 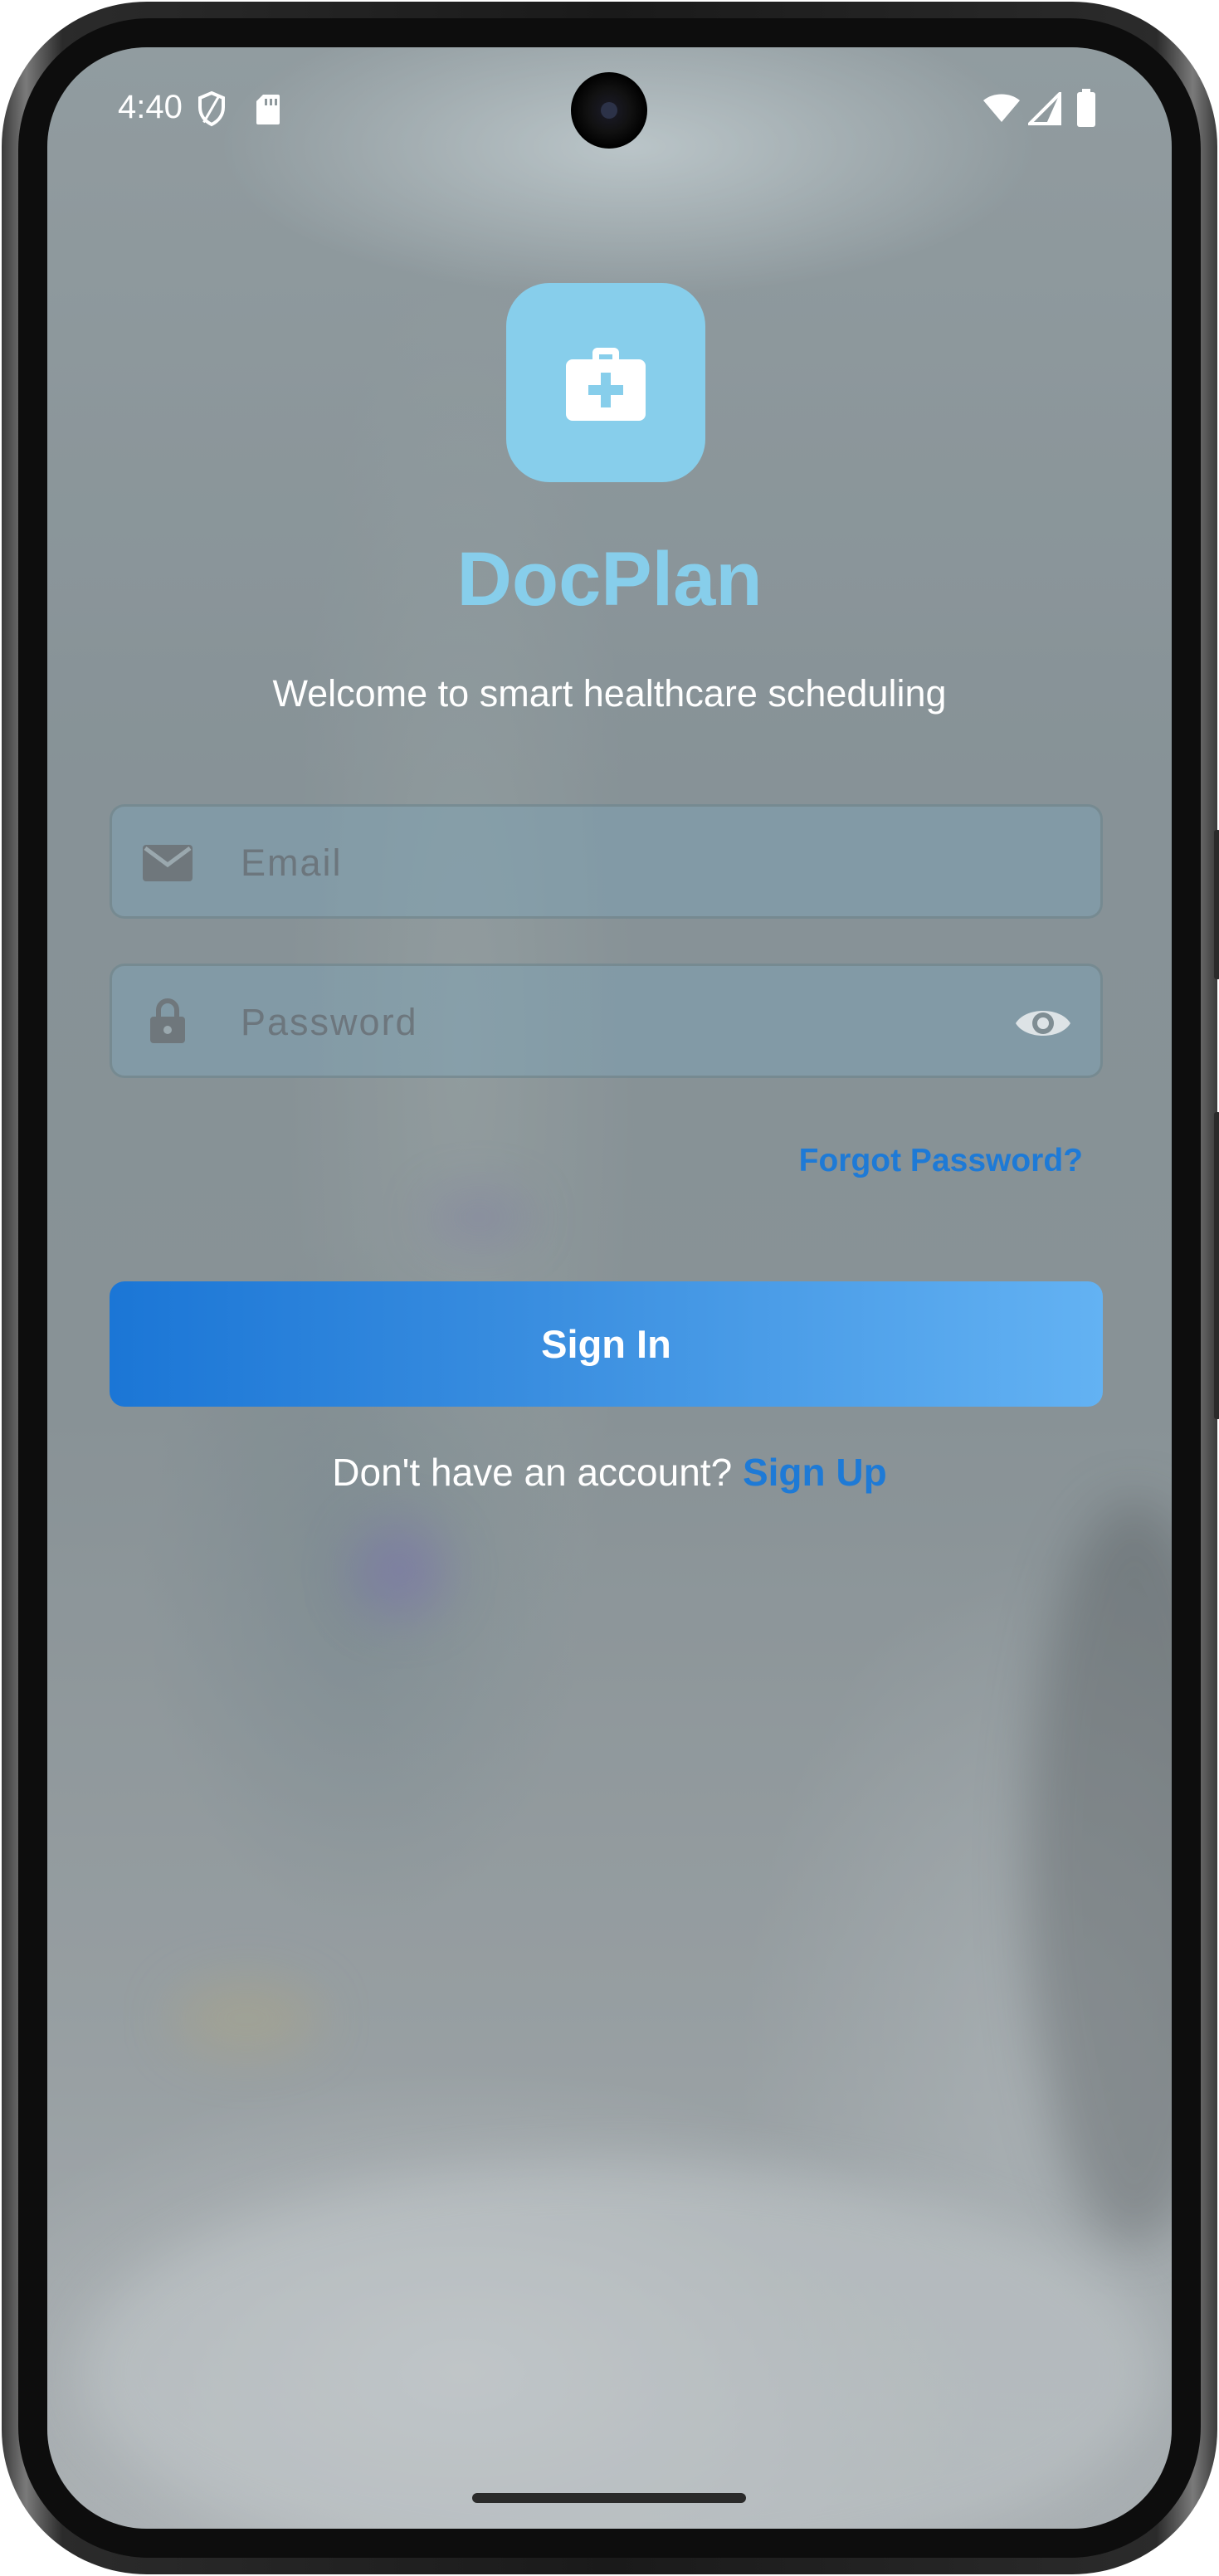 I want to click on password-field: Password, so click(x=607, y=1021).